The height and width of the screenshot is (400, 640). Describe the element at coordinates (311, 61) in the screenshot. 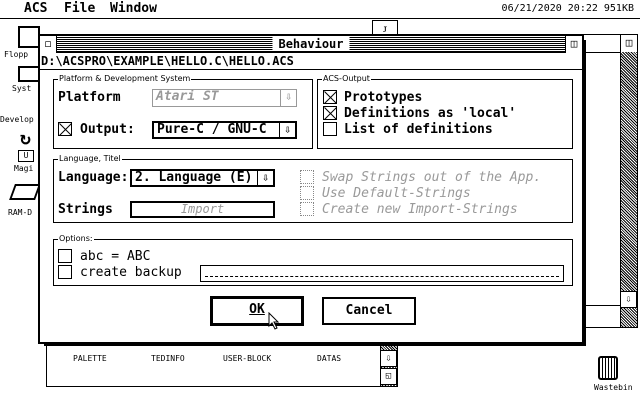

I see `file-path: D:\ACSPRO\EXAMPLE\HELLO.C\HELLO.ACS` at that location.